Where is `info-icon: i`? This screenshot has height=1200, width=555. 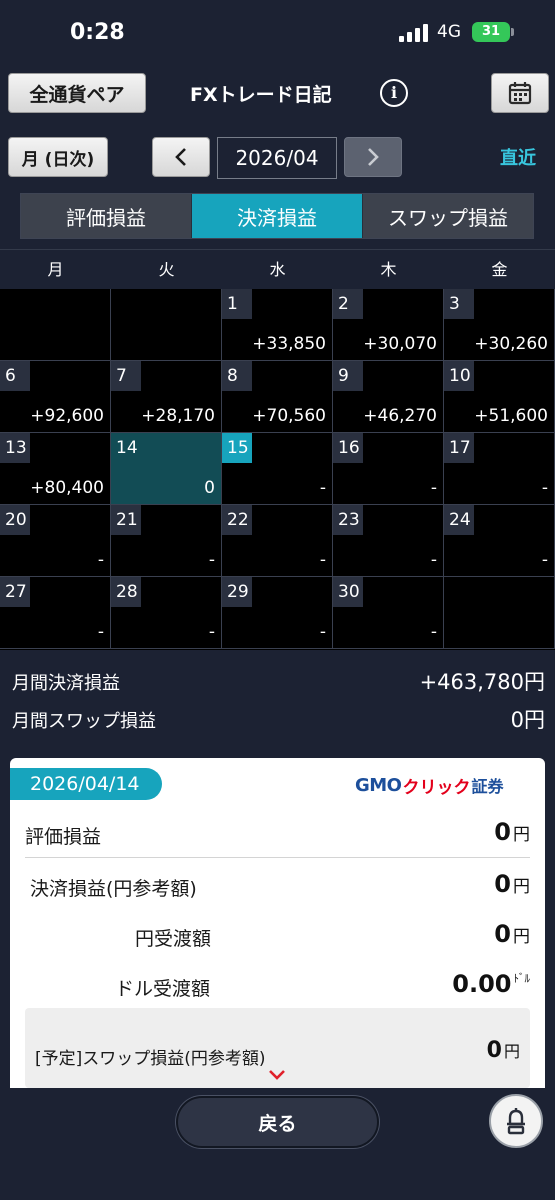 info-icon: i is located at coordinates (394, 93).